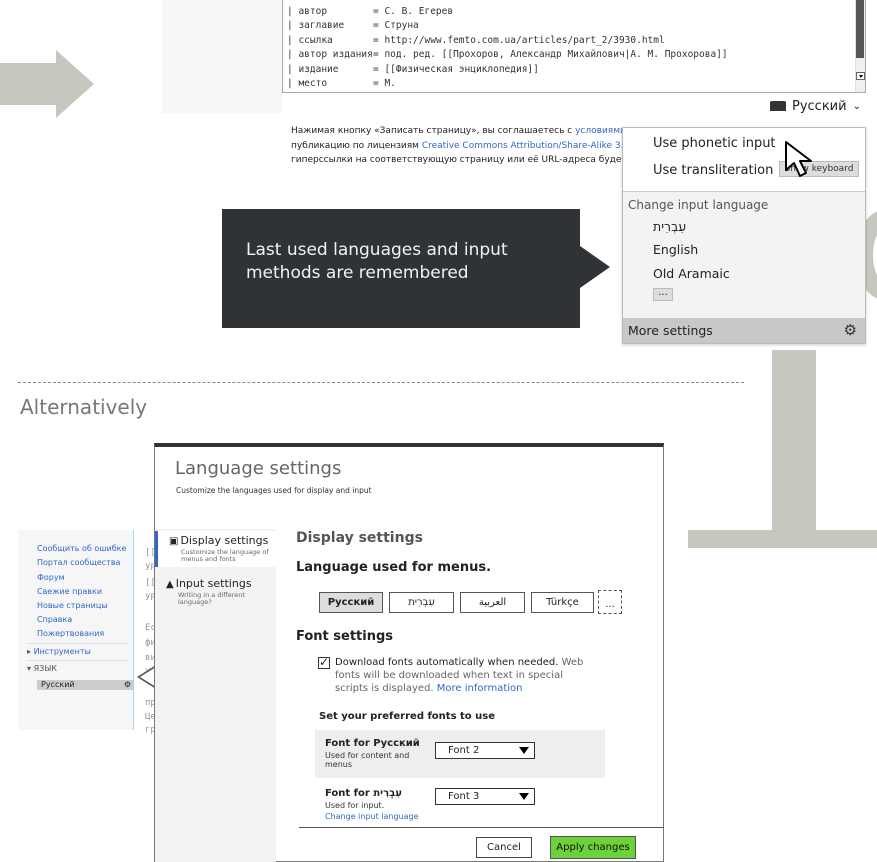  What do you see at coordinates (481, 827) in the screenshot?
I see `dialog-footer-divider` at bounding box center [481, 827].